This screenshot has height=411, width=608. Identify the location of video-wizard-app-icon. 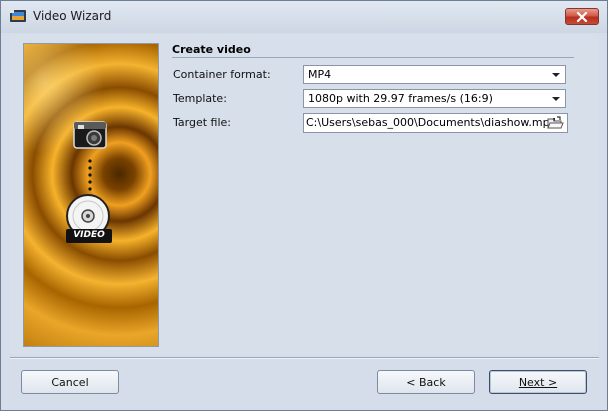
(18, 16).